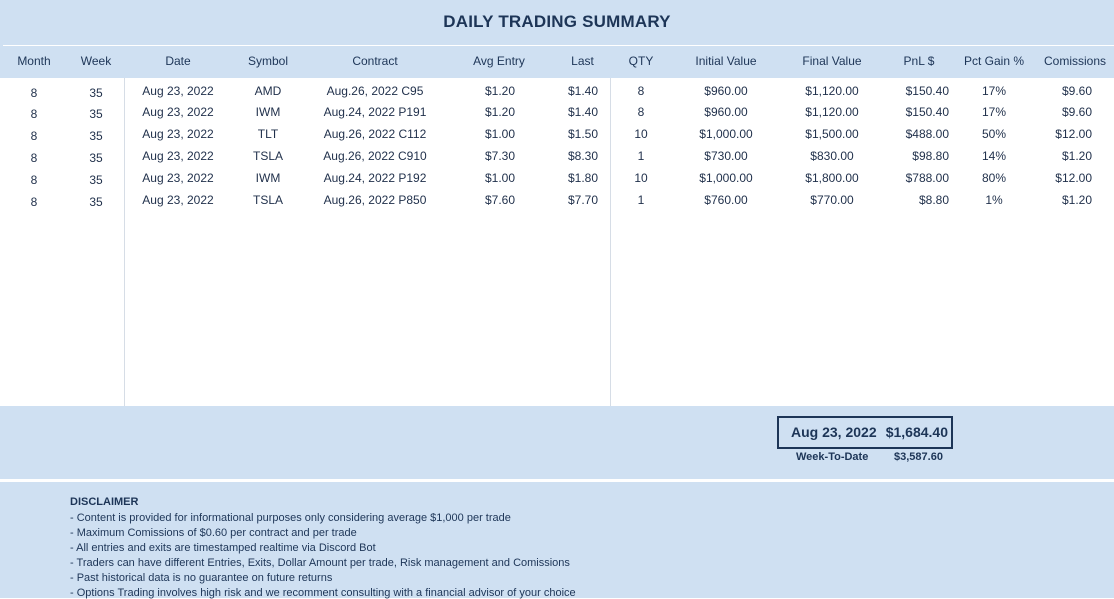 Image resolution: width=1114 pixels, height=599 pixels. What do you see at coordinates (576, 156) in the screenshot?
I see `cell-last: $8.30` at bounding box center [576, 156].